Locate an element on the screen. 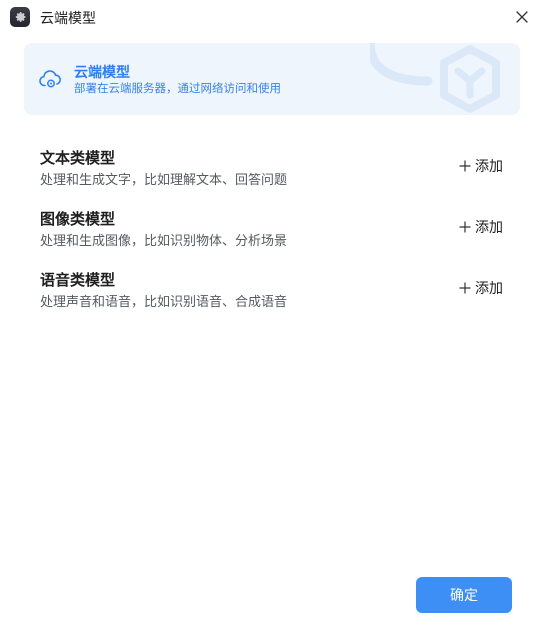  add-text-model-button: 添加 is located at coordinates (481, 166).